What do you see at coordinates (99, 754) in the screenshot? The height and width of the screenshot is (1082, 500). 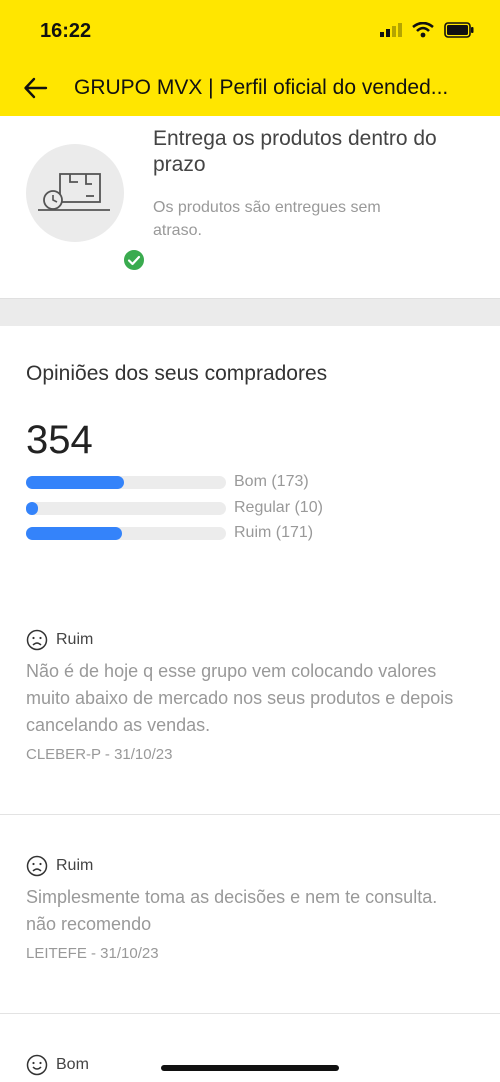 I see `review-meta: CLEBER-P - 31/10/23` at bounding box center [99, 754].